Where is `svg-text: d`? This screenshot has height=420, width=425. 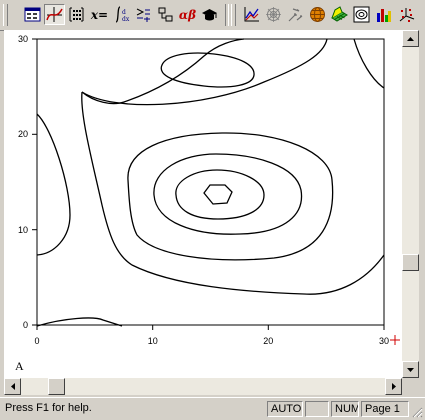
svg-text: d is located at coordinates (124, 12).